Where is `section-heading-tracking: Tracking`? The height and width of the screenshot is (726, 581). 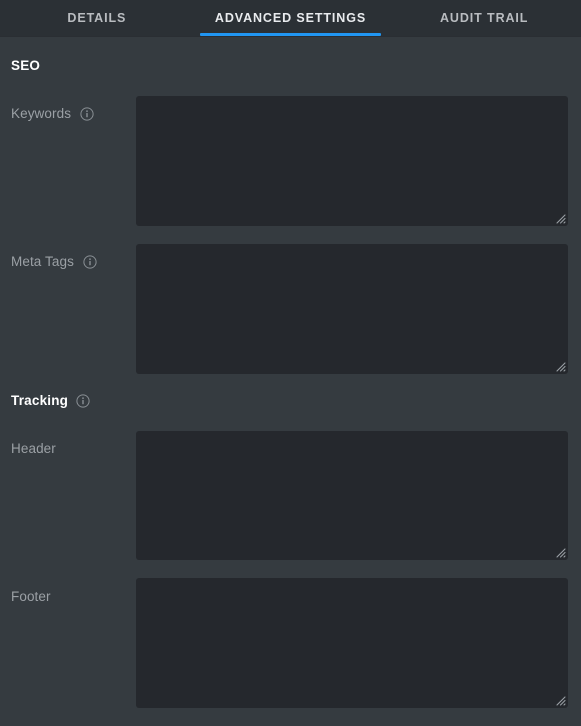 section-heading-tracking: Tracking is located at coordinates (50, 400).